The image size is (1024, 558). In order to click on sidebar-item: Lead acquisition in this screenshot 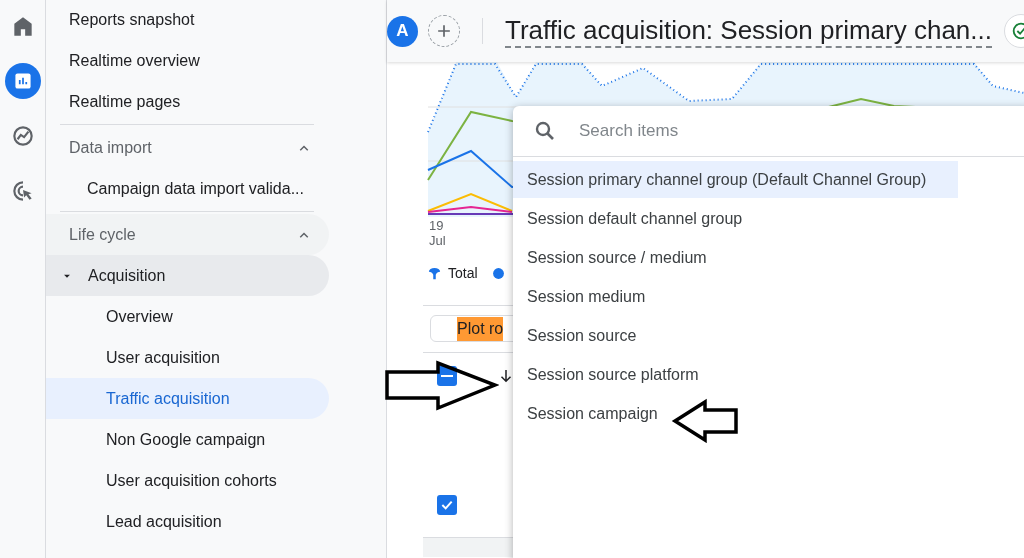, I will do `click(187, 521)`.